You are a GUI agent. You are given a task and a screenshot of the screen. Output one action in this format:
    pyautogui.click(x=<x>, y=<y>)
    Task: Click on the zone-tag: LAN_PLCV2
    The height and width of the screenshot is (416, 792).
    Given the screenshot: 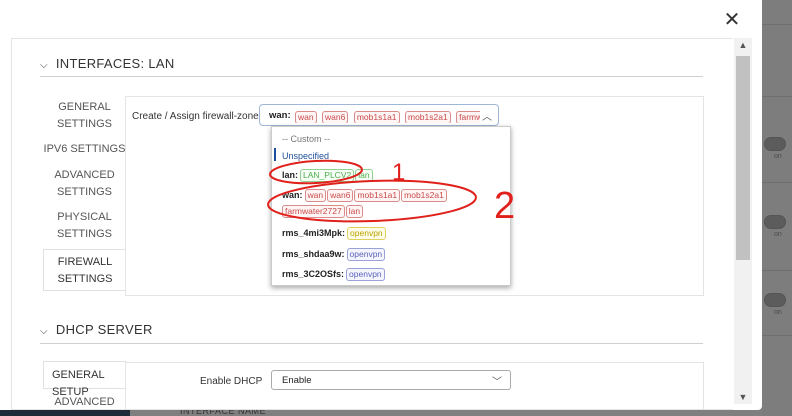 What is the action you would take?
    pyautogui.click(x=327, y=175)
    